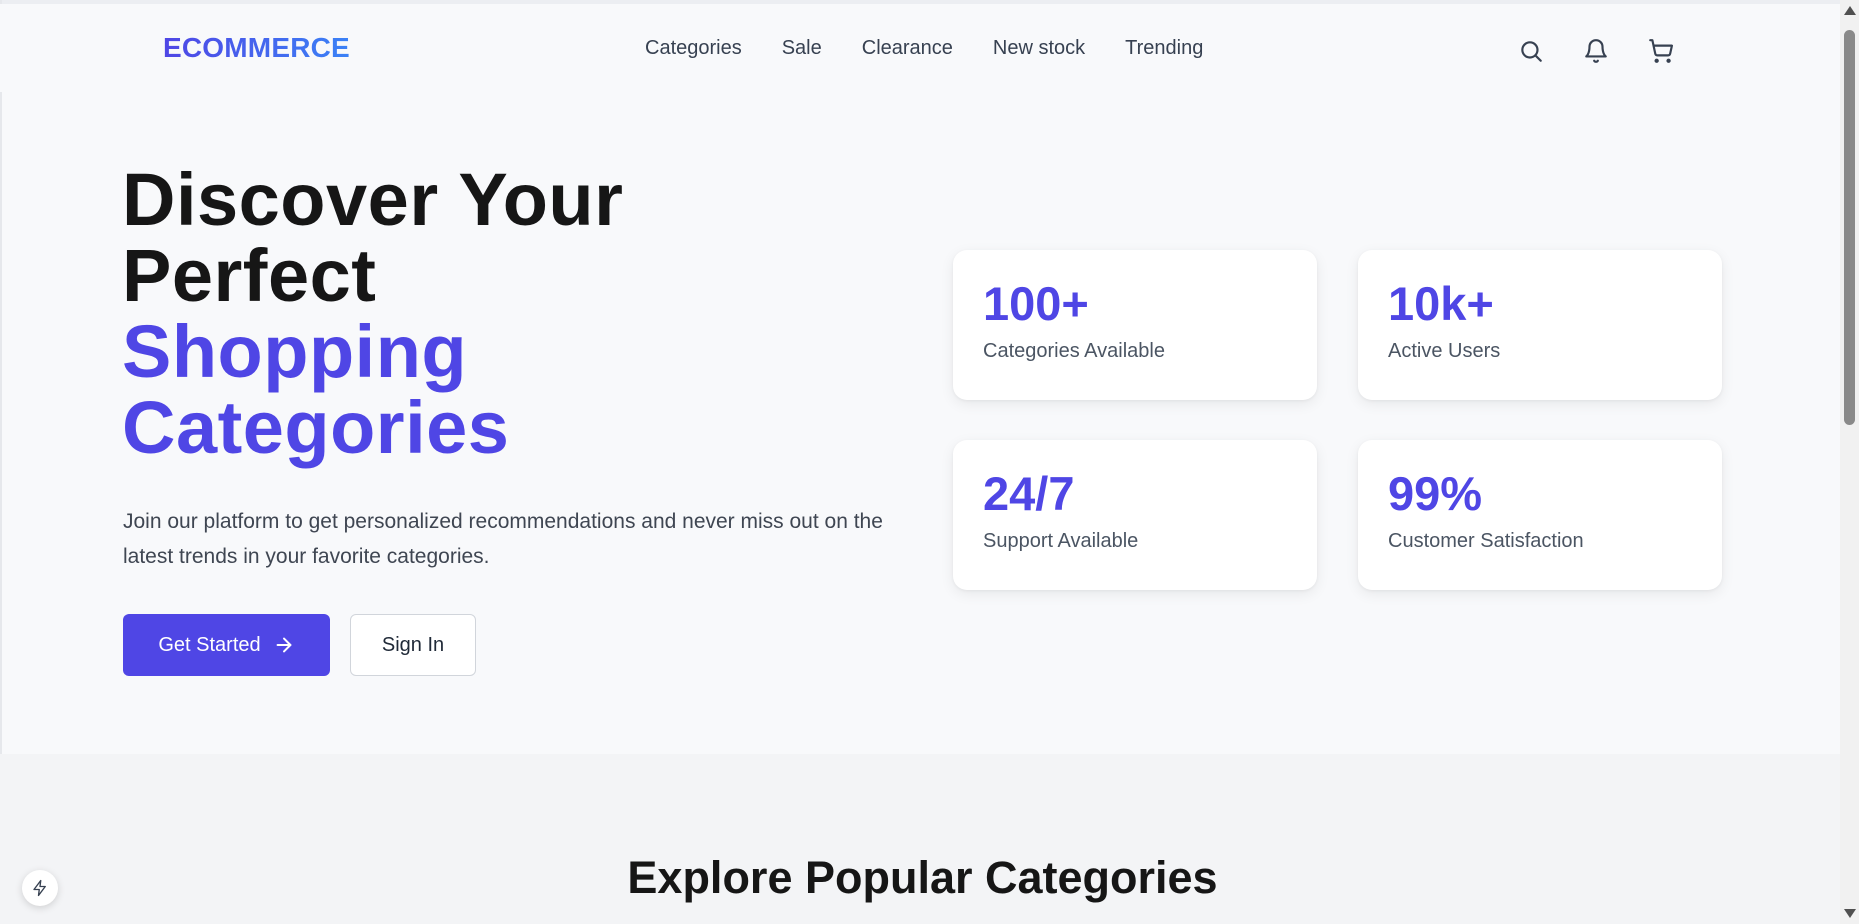 The width and height of the screenshot is (1859, 924). I want to click on search-icon, so click(1531, 51).